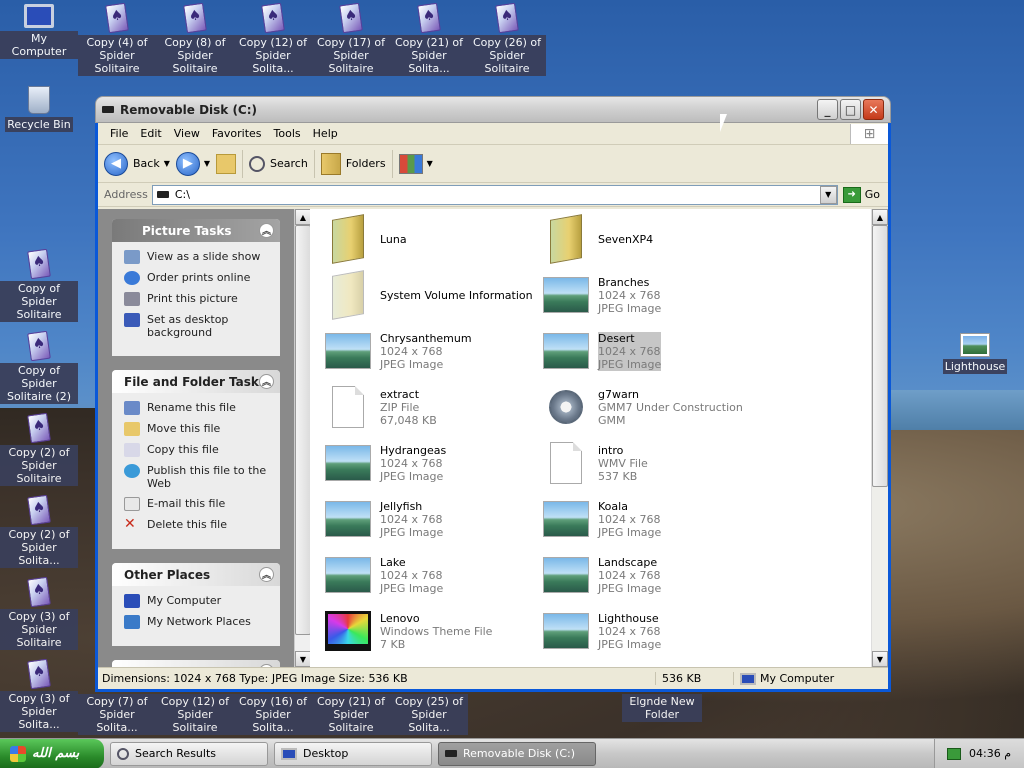 This screenshot has width=1024, height=768. Describe the element at coordinates (195, 39) in the screenshot. I see `desktop-icon-spider-copy: Copy (8) of Spider Solitaire` at that location.